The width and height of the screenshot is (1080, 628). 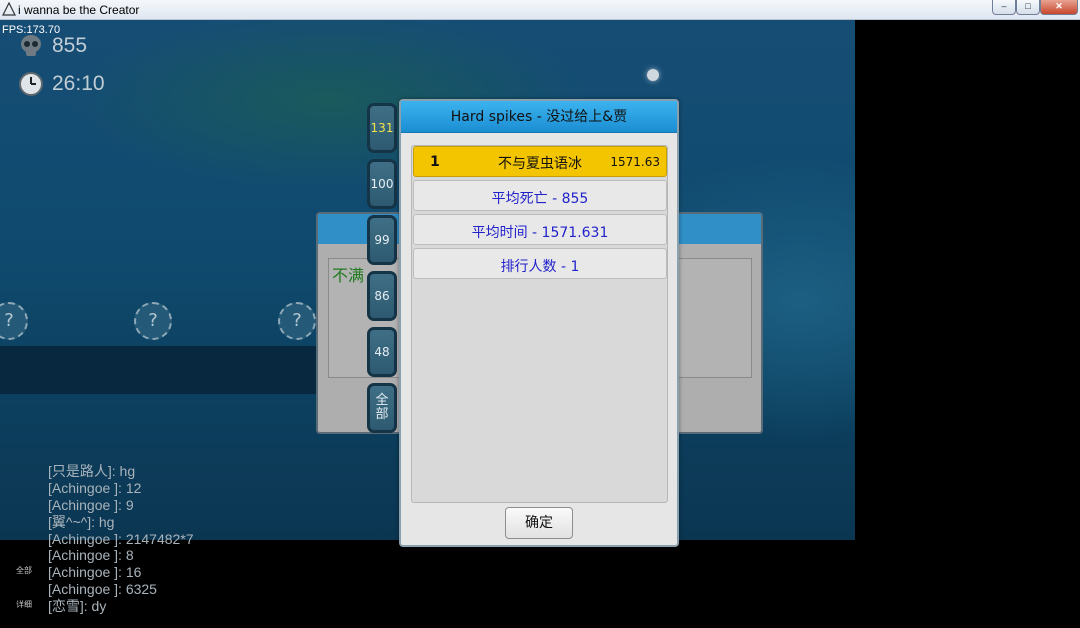 I want to click on triangle-icon, so click(x=9, y=9).